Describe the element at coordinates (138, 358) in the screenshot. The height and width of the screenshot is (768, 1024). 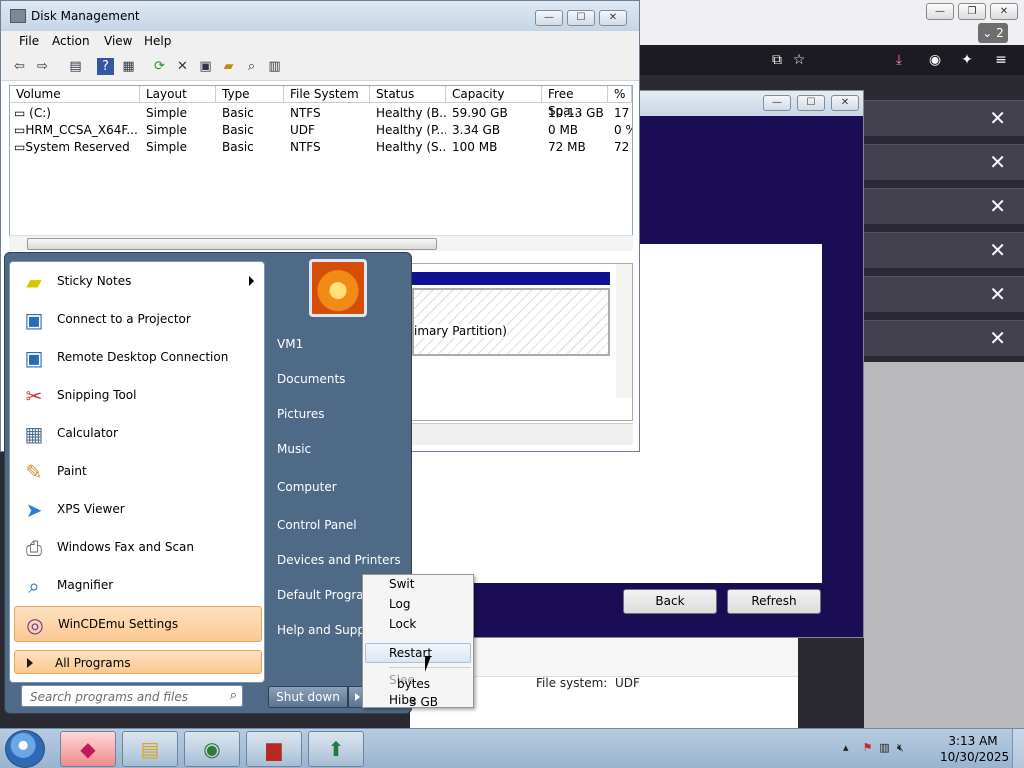
I see `program-remote-desktop: ▣ Remote Desktop Connection` at that location.